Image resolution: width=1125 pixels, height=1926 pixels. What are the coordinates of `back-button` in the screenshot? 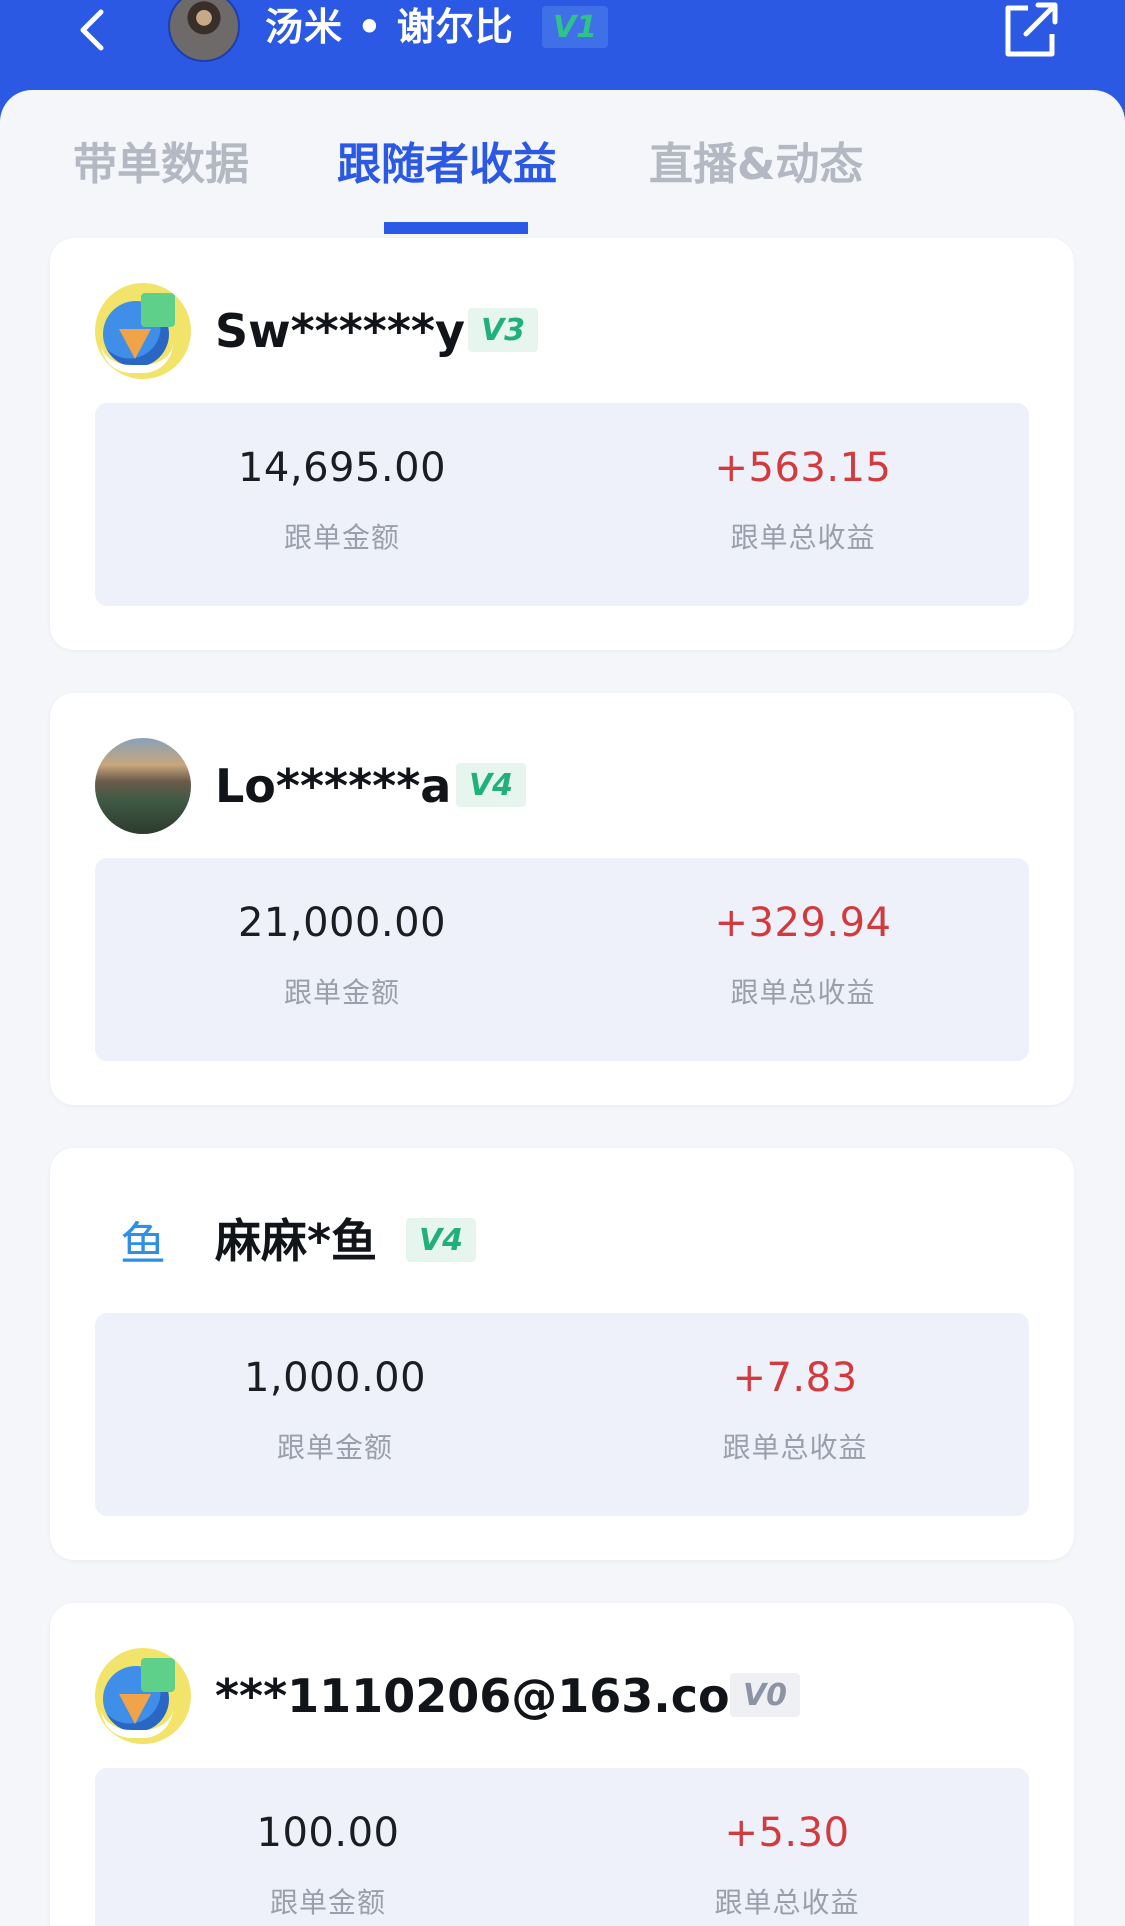 It's located at (92, 30).